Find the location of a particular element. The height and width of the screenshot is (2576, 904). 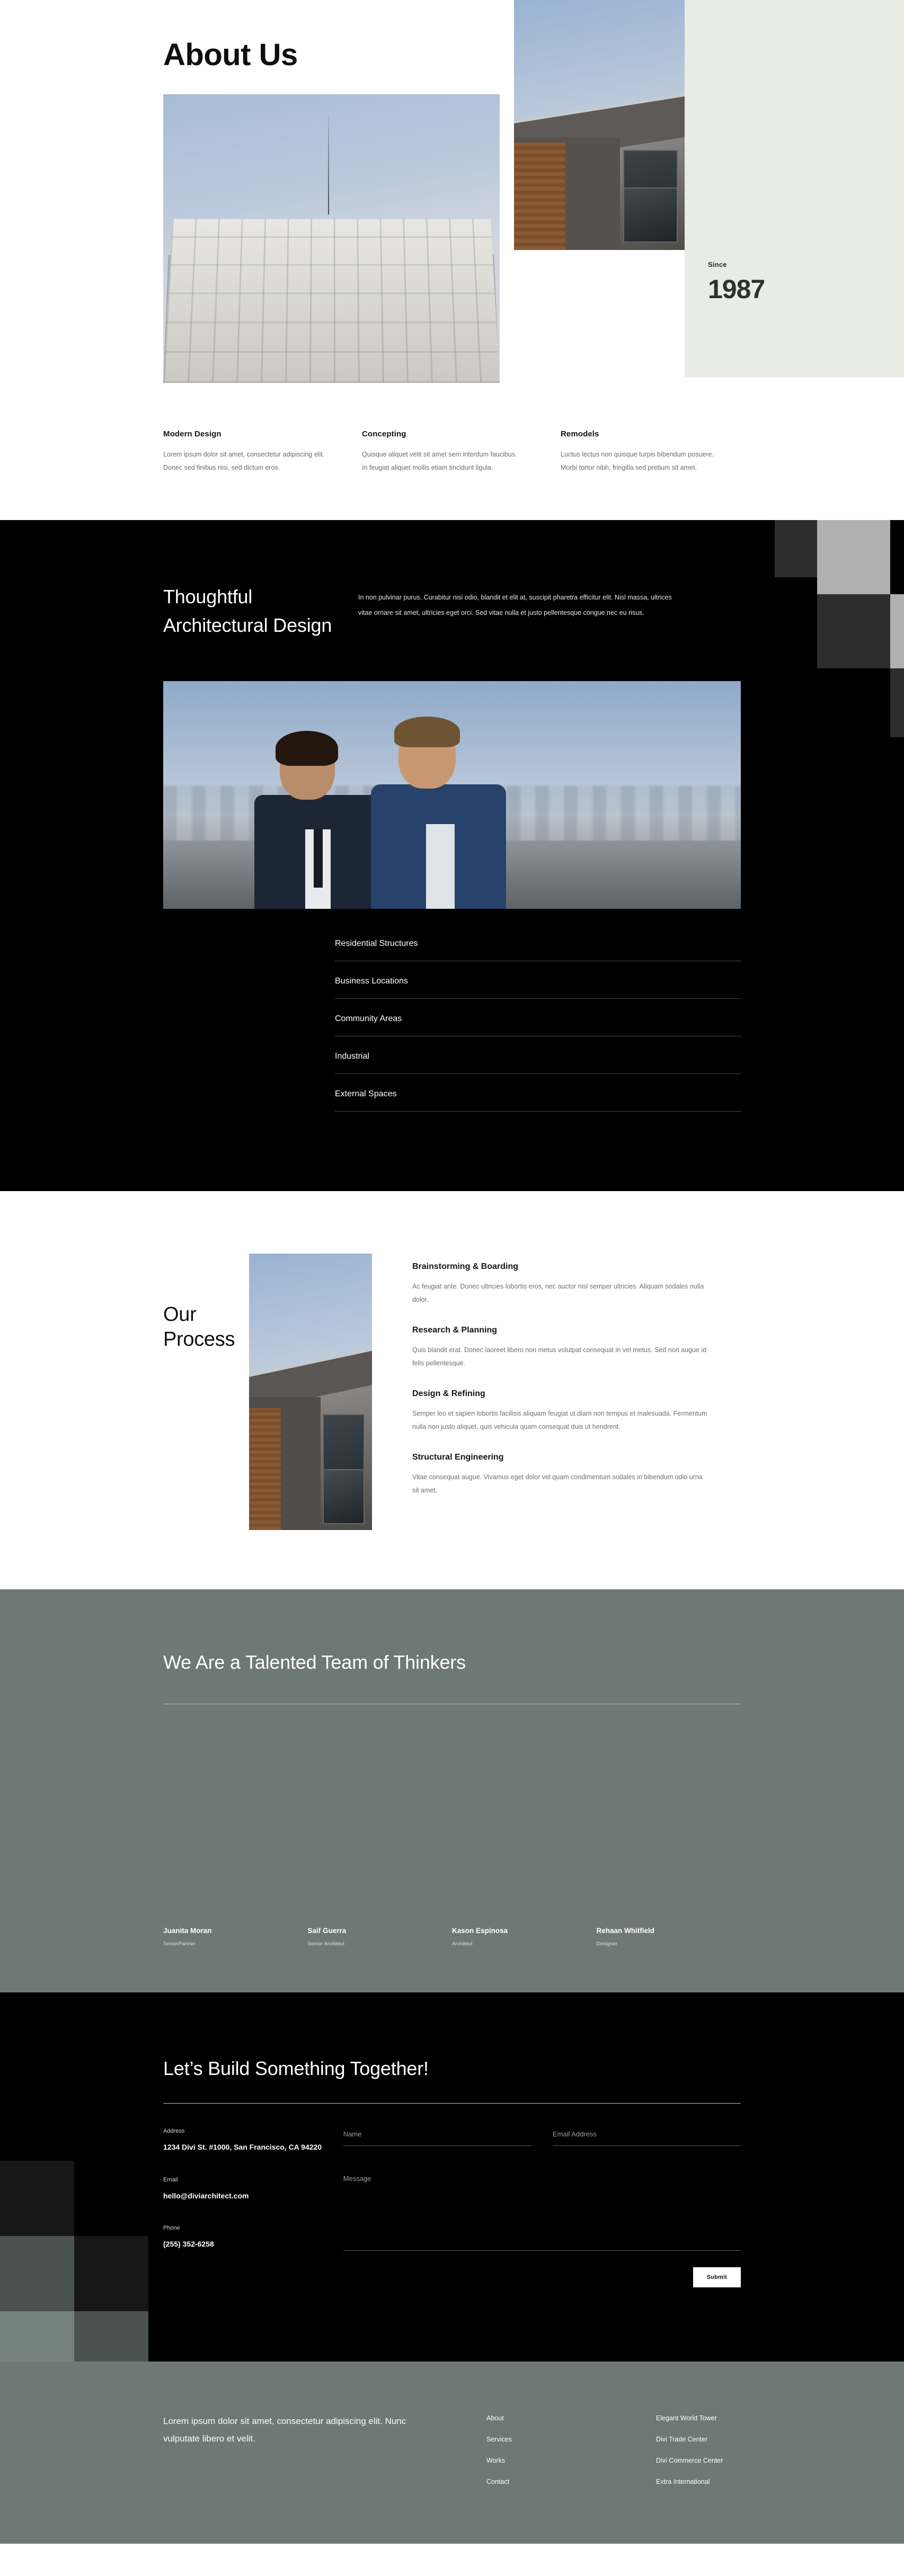

process-step-heading: Brainstorming & Boarding is located at coordinates (465, 1266).